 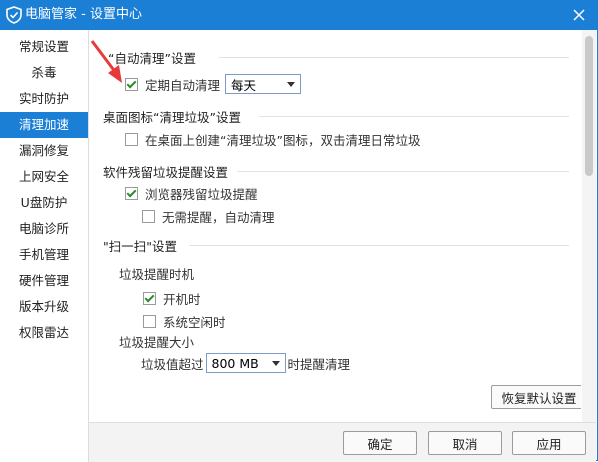 I want to click on close-icon, so click(x=579, y=15).